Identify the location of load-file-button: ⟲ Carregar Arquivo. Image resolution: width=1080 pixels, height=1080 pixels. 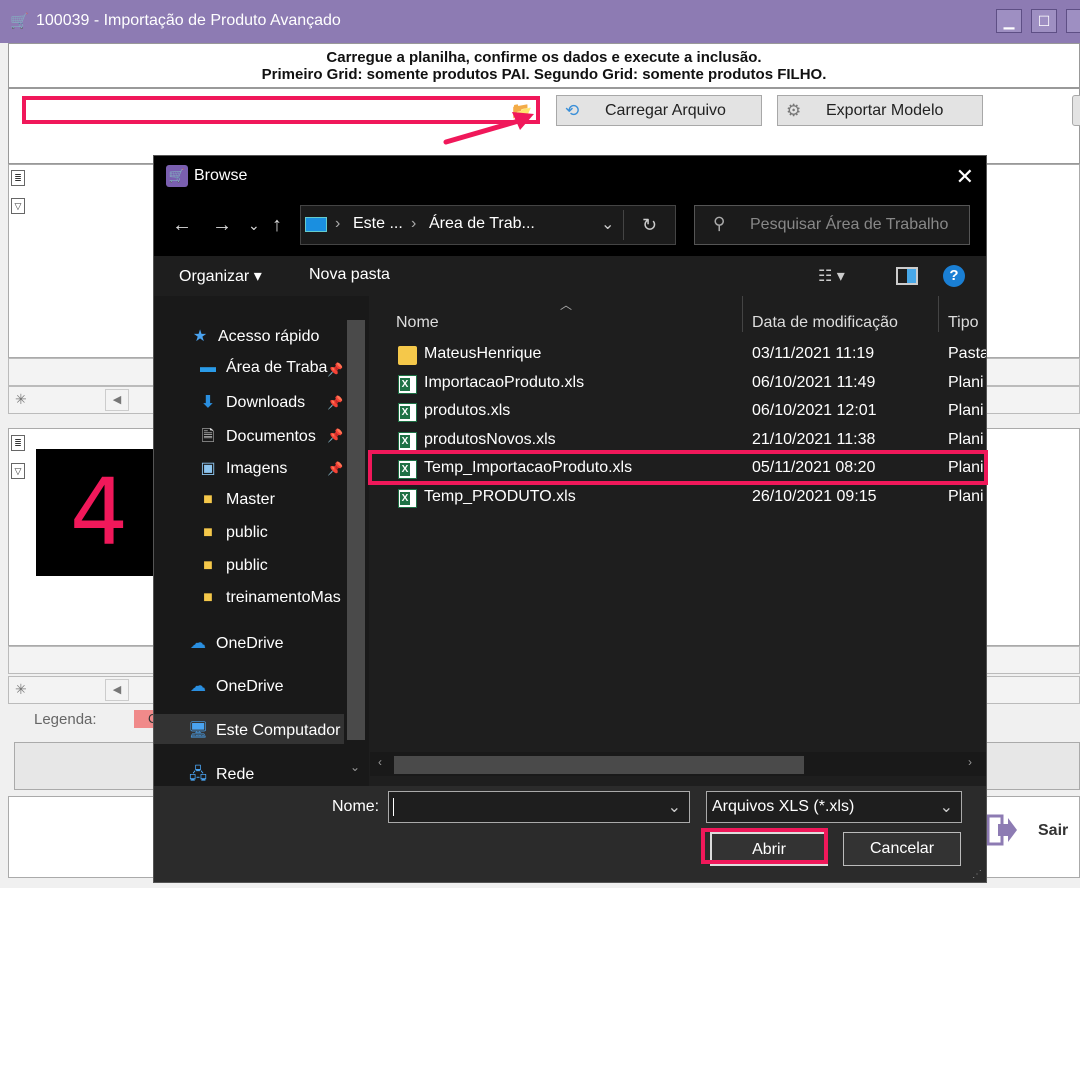
(659, 110).